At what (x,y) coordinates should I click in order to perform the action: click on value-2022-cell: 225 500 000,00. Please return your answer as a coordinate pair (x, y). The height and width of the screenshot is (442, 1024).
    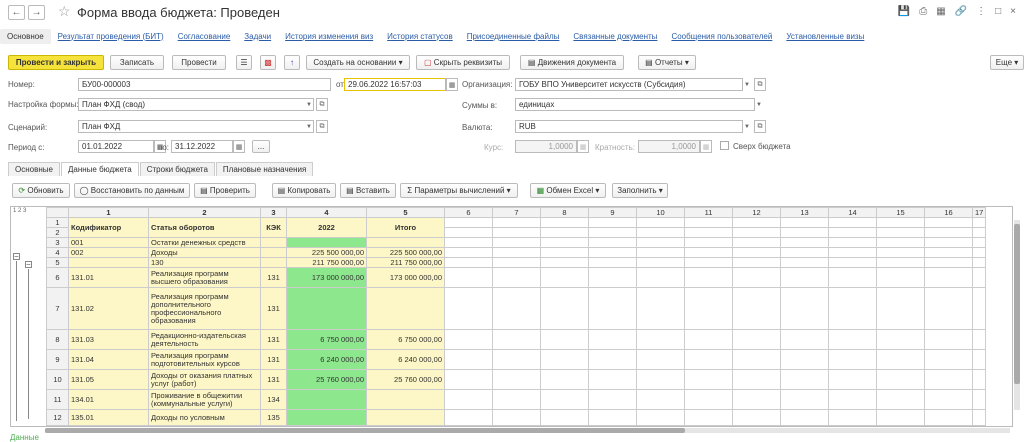
    Looking at the image, I should click on (326, 252).